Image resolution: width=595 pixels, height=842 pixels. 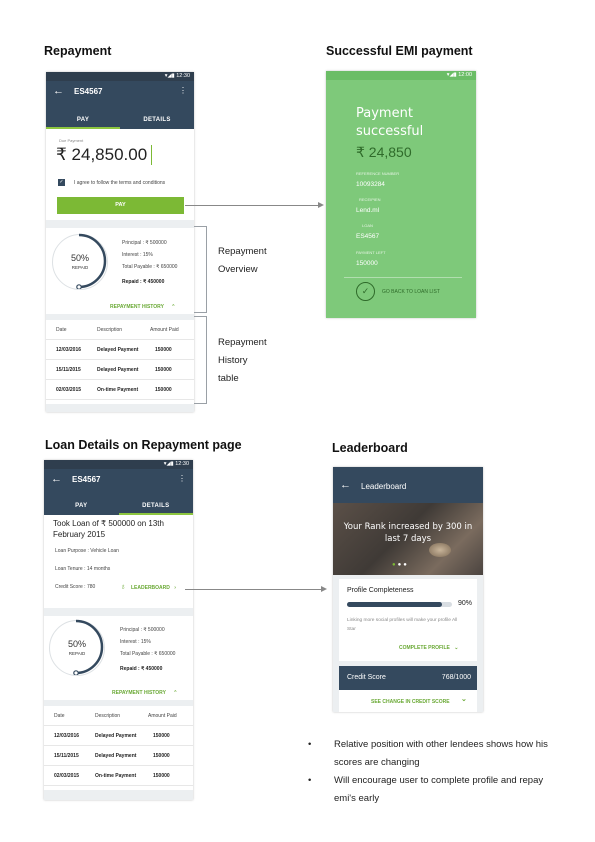 I want to click on success-status-bar: ▾◢▮ 12:00, so click(x=401, y=75).